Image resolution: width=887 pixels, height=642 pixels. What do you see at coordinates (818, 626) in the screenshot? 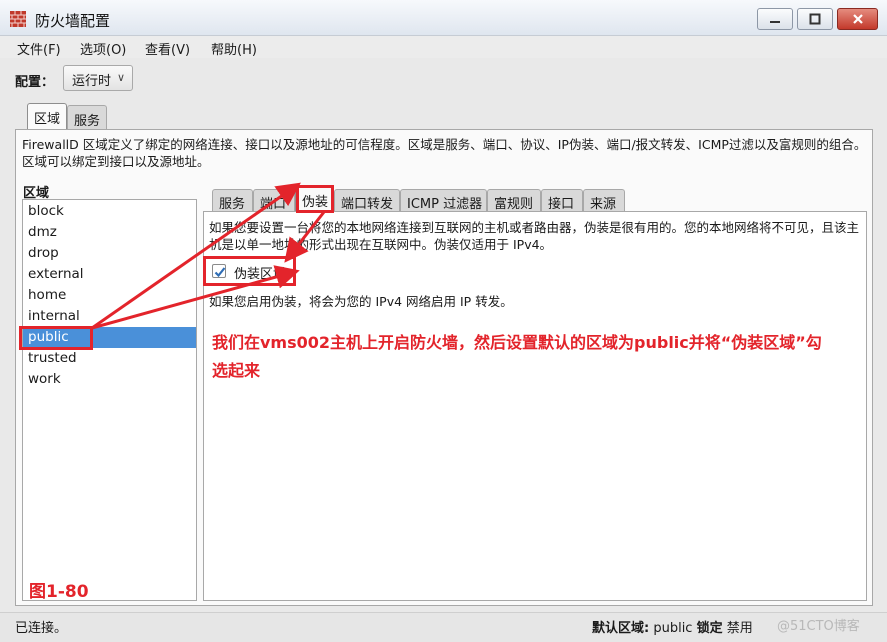
I see `watermark: @51CTO博客` at bounding box center [818, 626].